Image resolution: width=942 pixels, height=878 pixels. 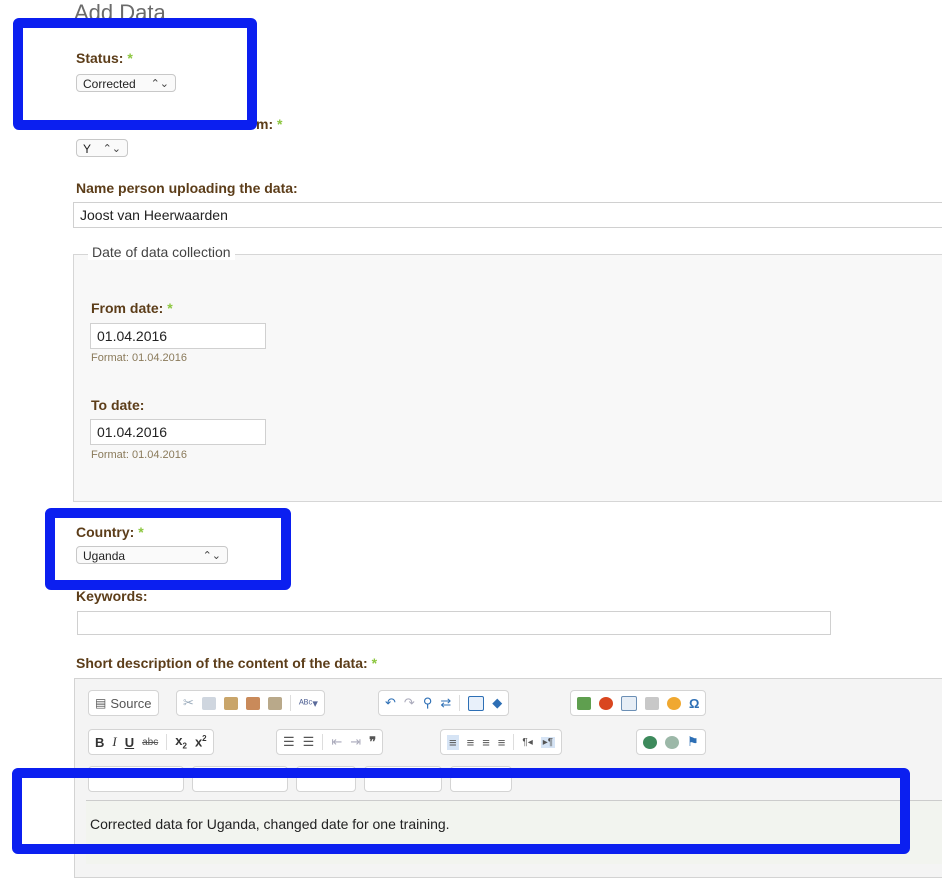 I want to click on spellcheck-icon: ᴬᴮᶜ▾, so click(x=308, y=703).